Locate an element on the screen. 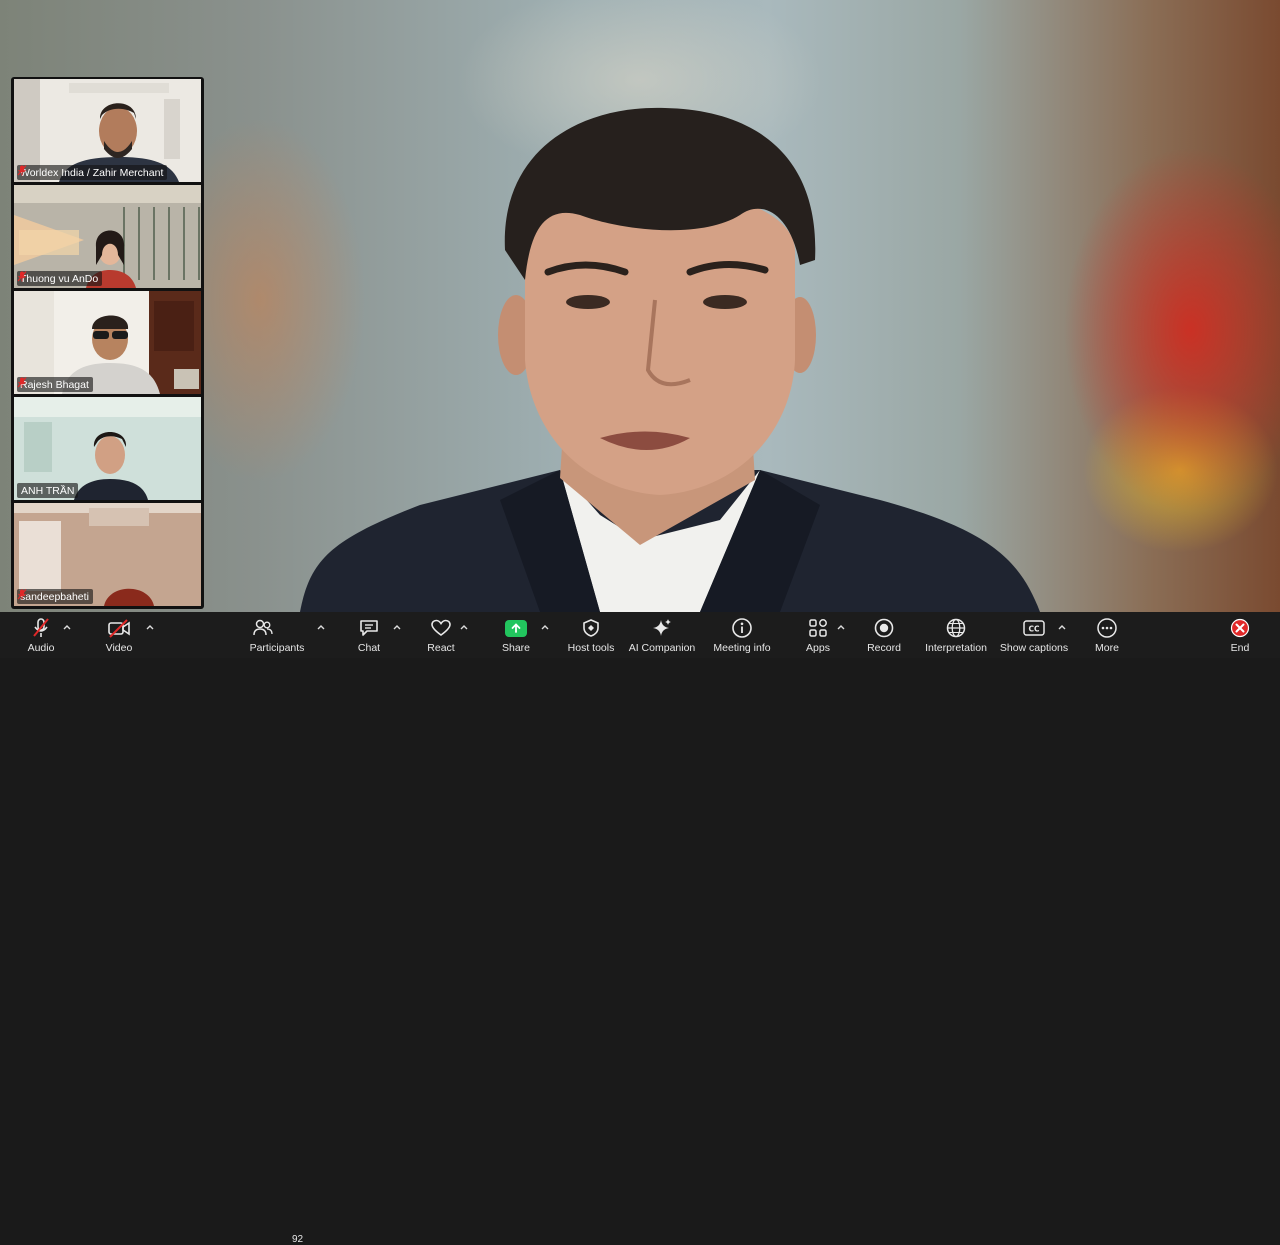 This screenshot has height=1245, width=1280. record-icon is located at coordinates (884, 628).